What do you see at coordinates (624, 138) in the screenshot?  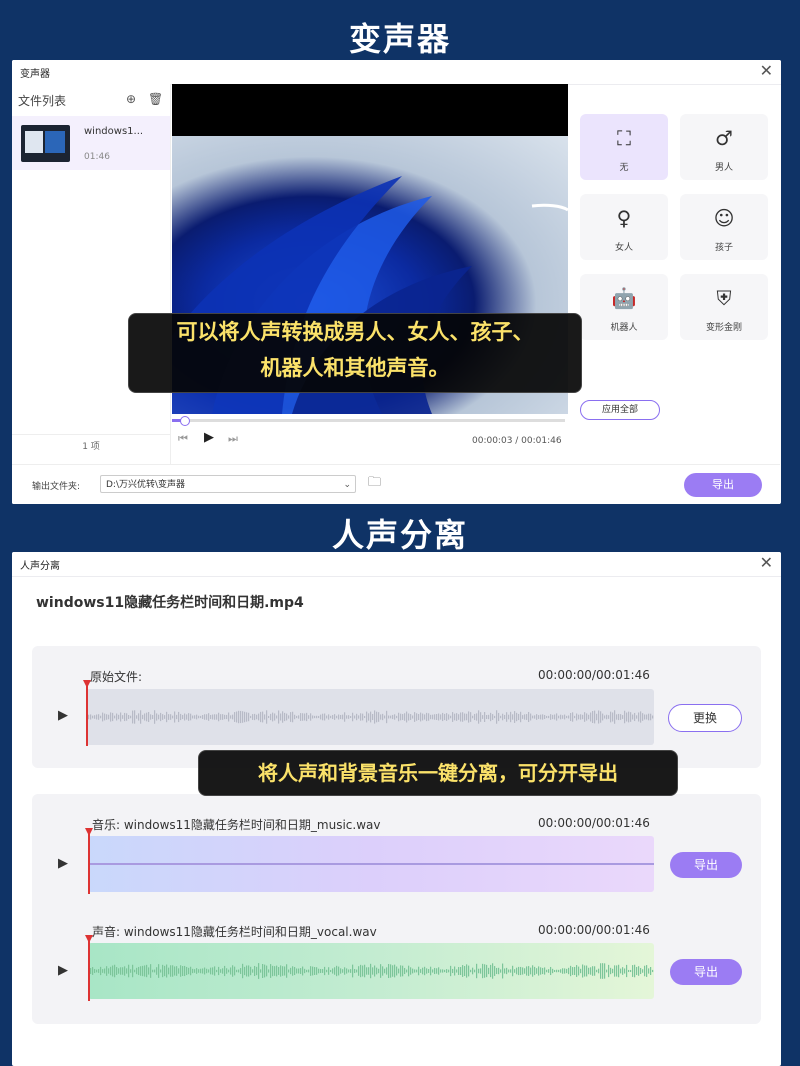 I see `frame-icon: ⛶` at bounding box center [624, 138].